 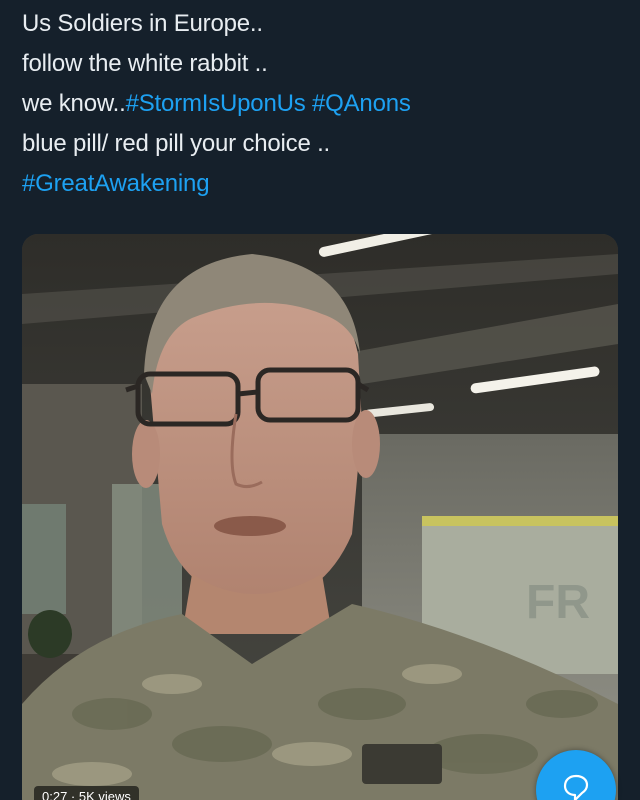 I want to click on tweet-line: blue pill/ red pill your choice .., so click(x=176, y=143).